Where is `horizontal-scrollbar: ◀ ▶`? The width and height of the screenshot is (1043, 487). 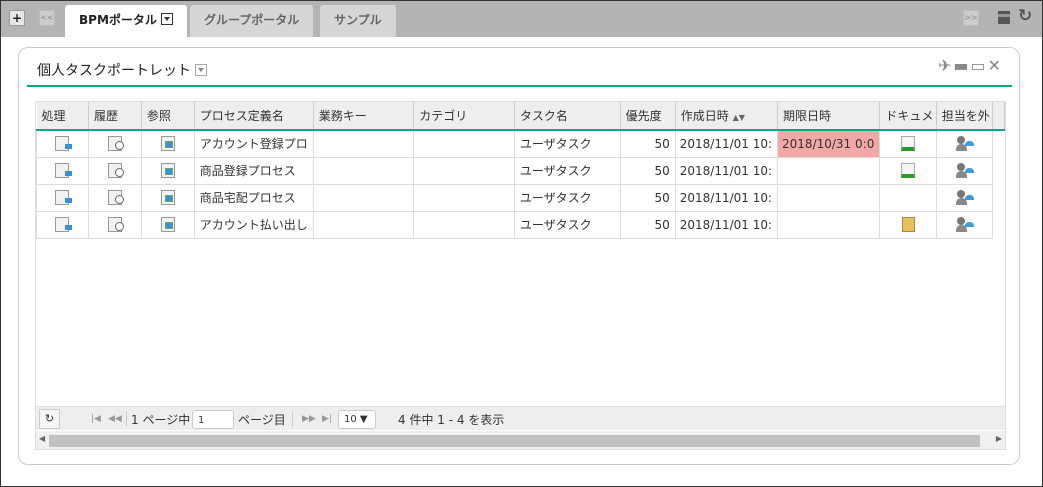 horizontal-scrollbar: ◀ ▶ is located at coordinates (520, 440).